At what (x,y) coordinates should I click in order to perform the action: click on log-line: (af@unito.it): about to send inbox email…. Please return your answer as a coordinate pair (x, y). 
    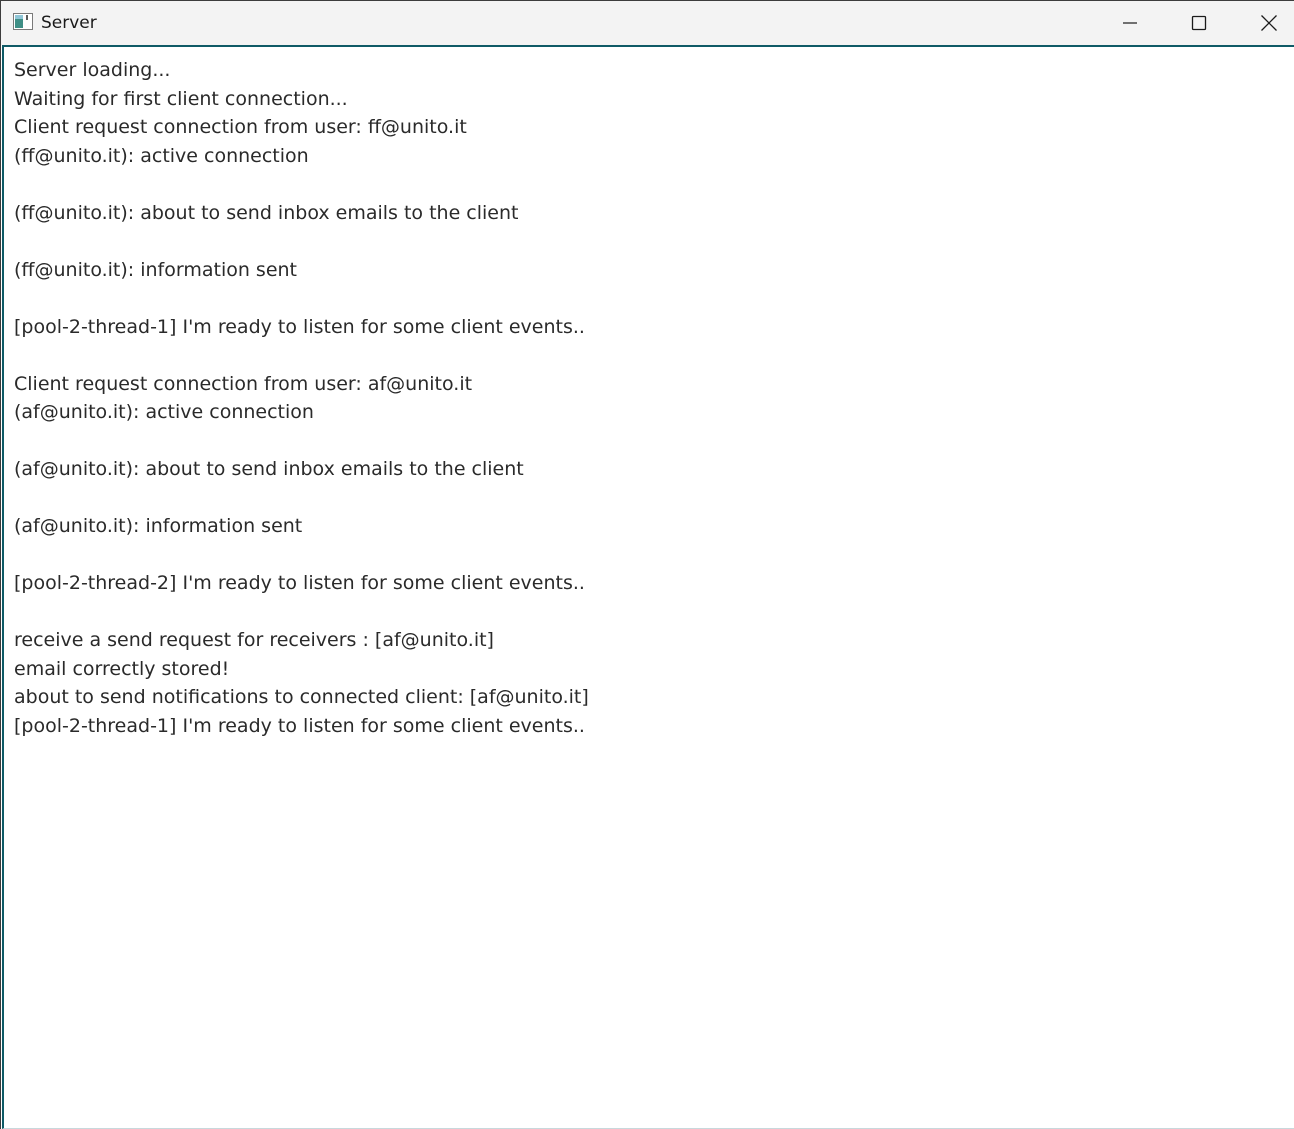
    Looking at the image, I should click on (269, 469).